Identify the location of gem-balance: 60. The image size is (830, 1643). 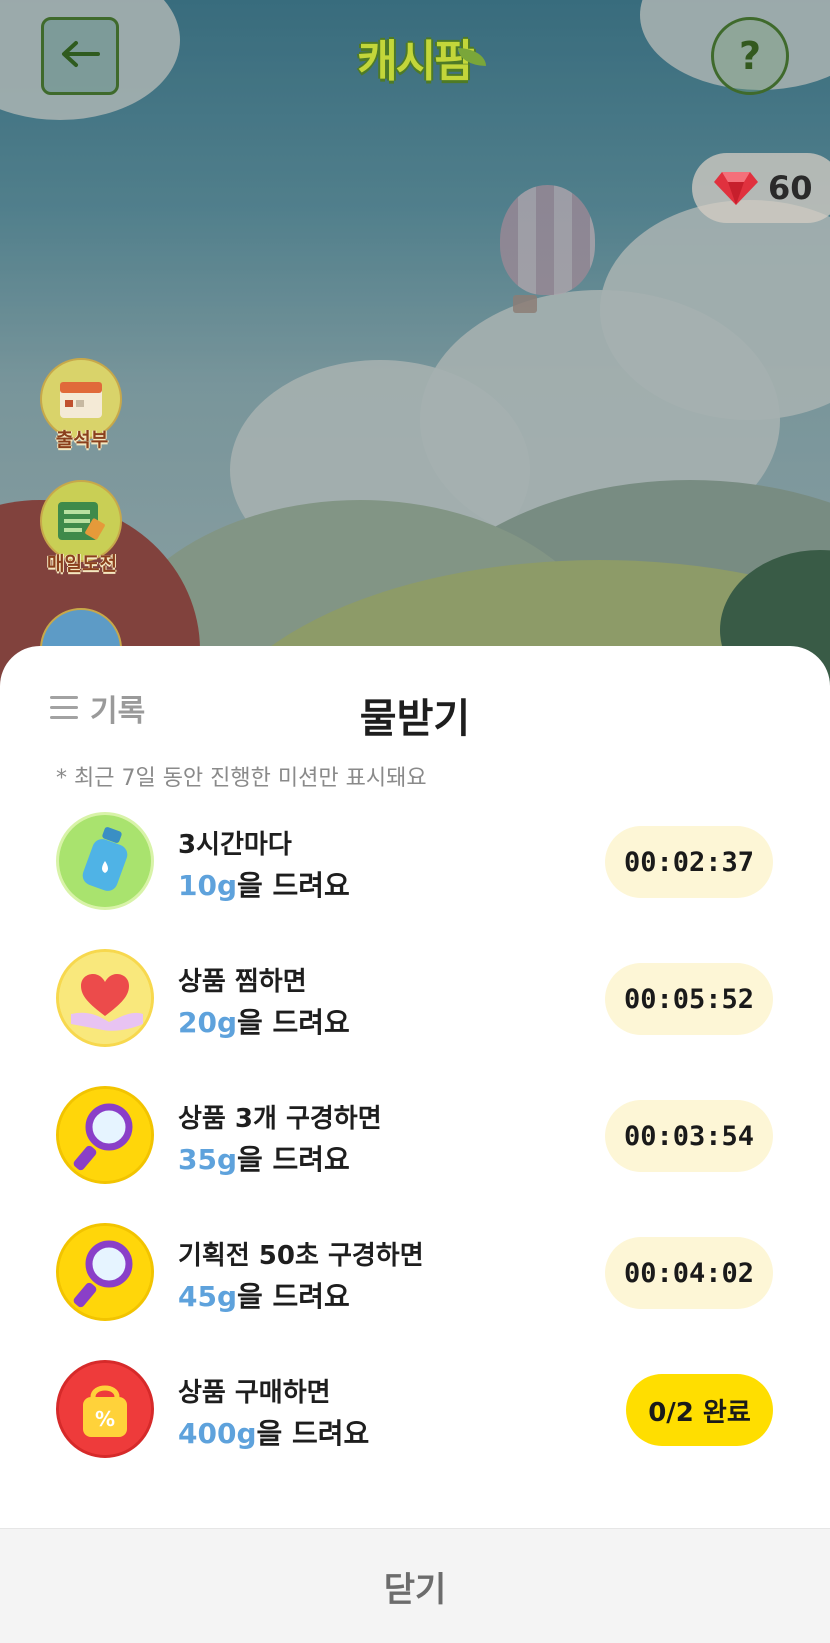
(761, 188).